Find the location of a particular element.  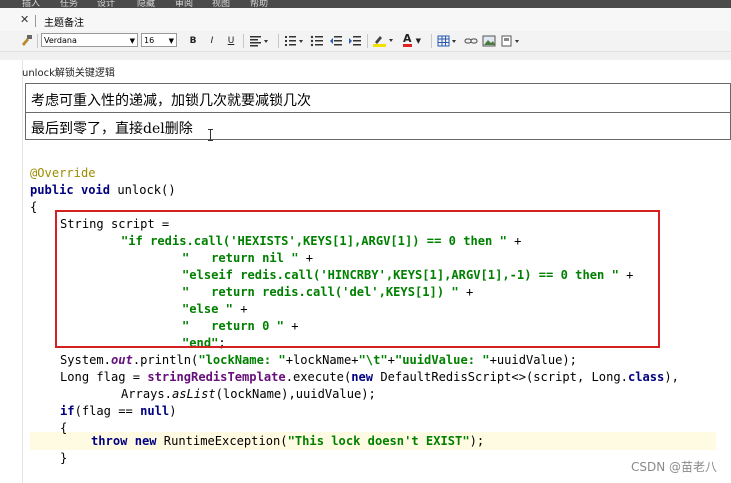

italic-button: I is located at coordinates (212, 40).